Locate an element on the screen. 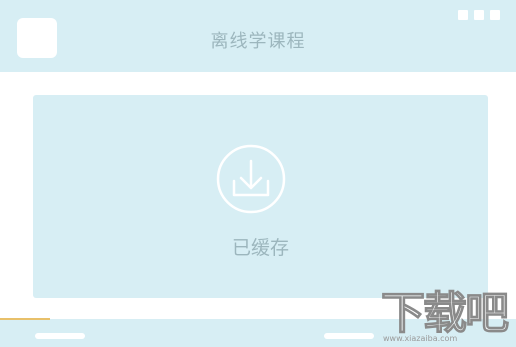 The width and height of the screenshot is (516, 347). watermark-text: 下载吧 is located at coordinates (444, 313).